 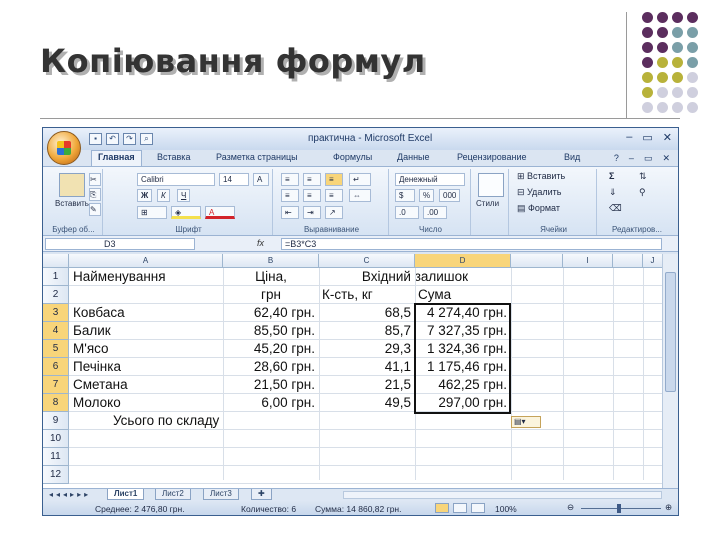 I want to click on tab-page-layout: Разметка страницы, so click(x=257, y=157).